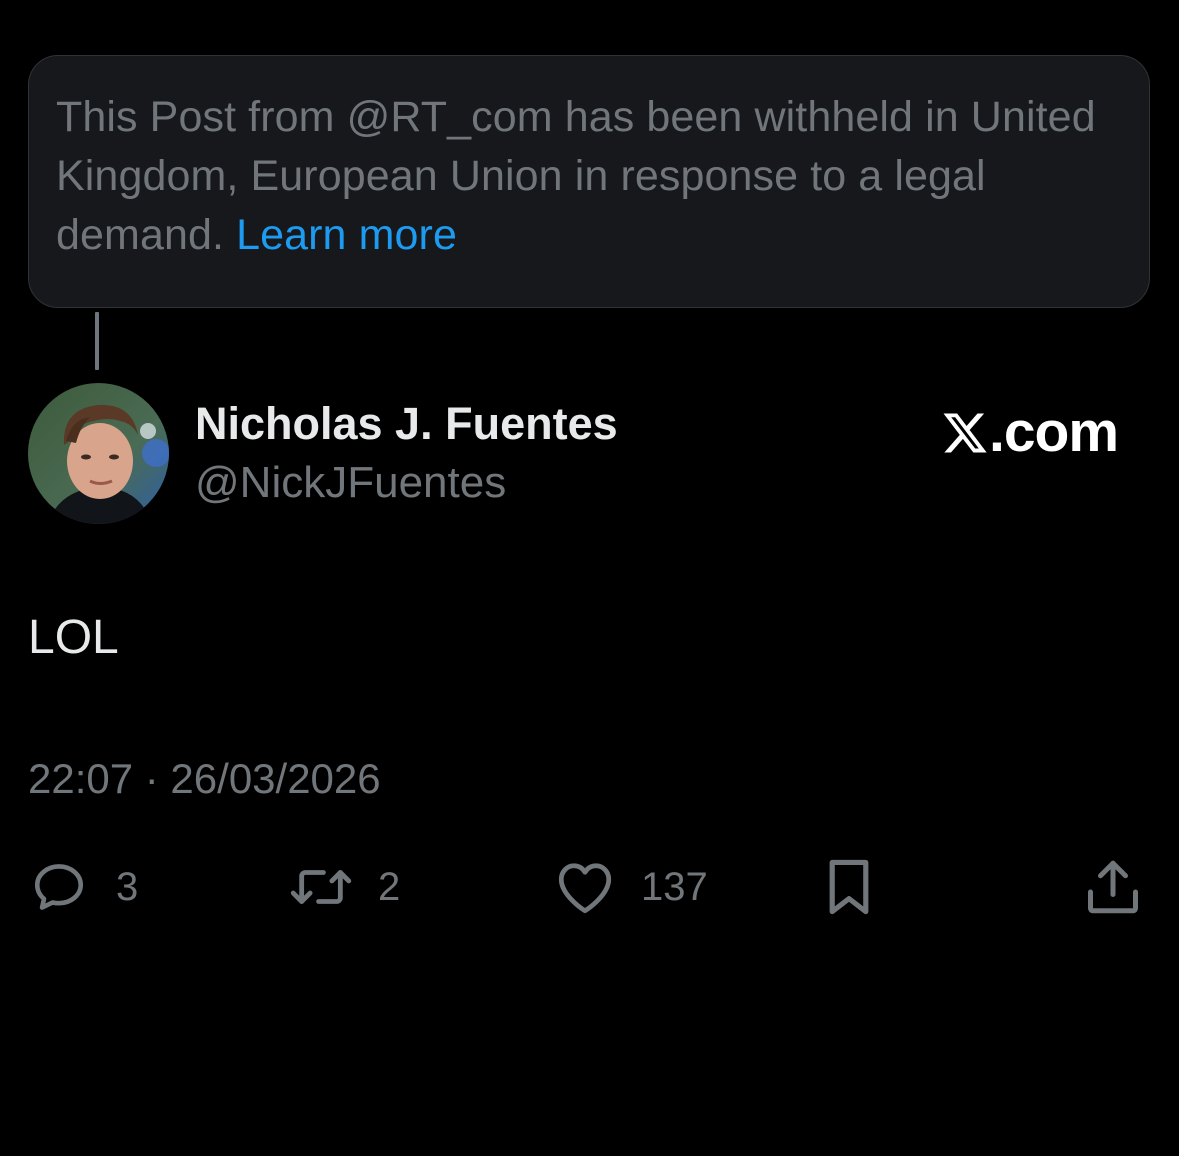 The width and height of the screenshot is (1179, 1156). Describe the element at coordinates (127, 886) in the screenshot. I see `reply-count: 3` at that location.